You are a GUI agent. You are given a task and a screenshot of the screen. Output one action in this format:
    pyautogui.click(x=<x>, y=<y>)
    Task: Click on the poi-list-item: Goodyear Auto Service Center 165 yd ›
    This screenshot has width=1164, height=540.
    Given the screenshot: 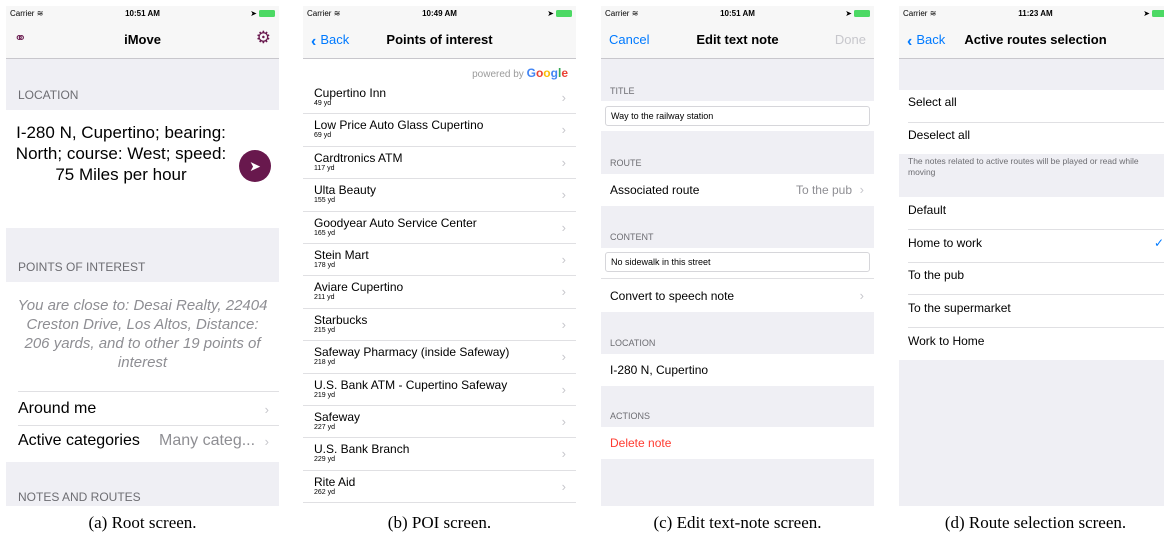 What is the action you would take?
    pyautogui.click(x=439, y=228)
    